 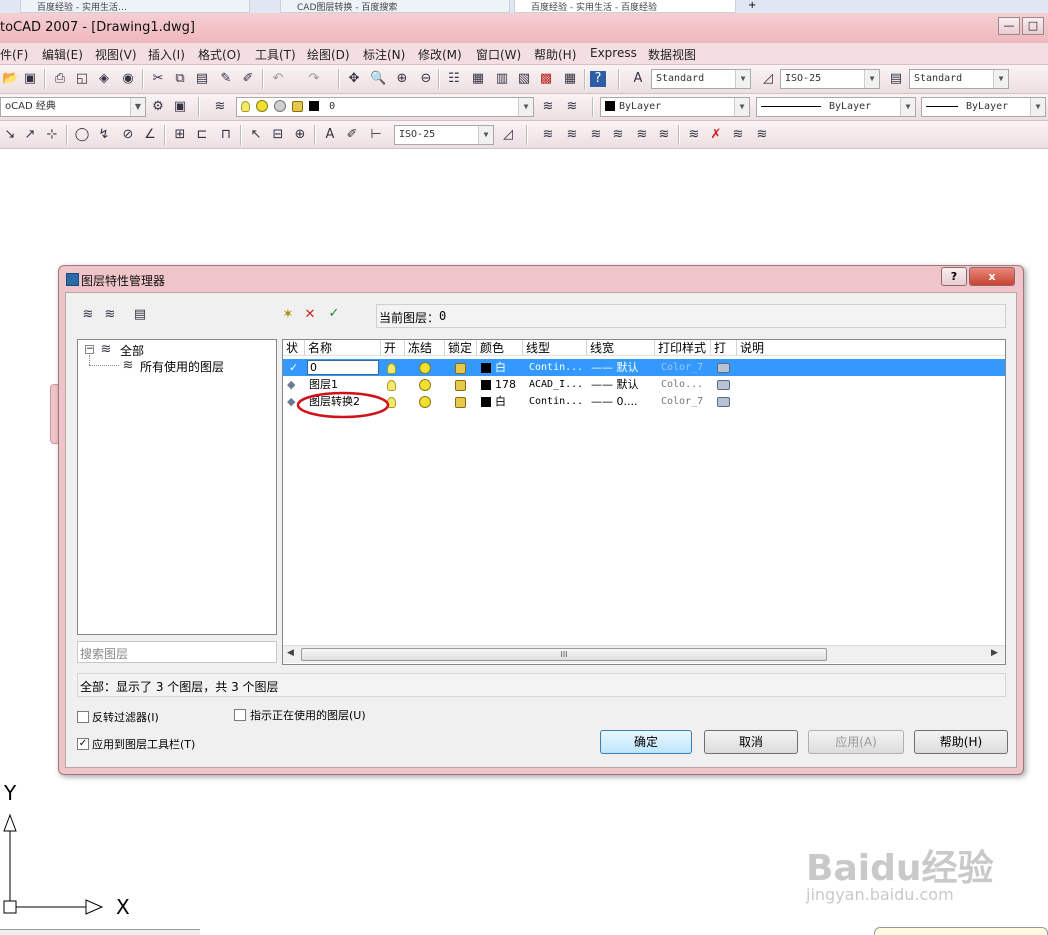 What do you see at coordinates (352, 135) in the screenshot?
I see `dim-text-edit-icon: ✐` at bounding box center [352, 135].